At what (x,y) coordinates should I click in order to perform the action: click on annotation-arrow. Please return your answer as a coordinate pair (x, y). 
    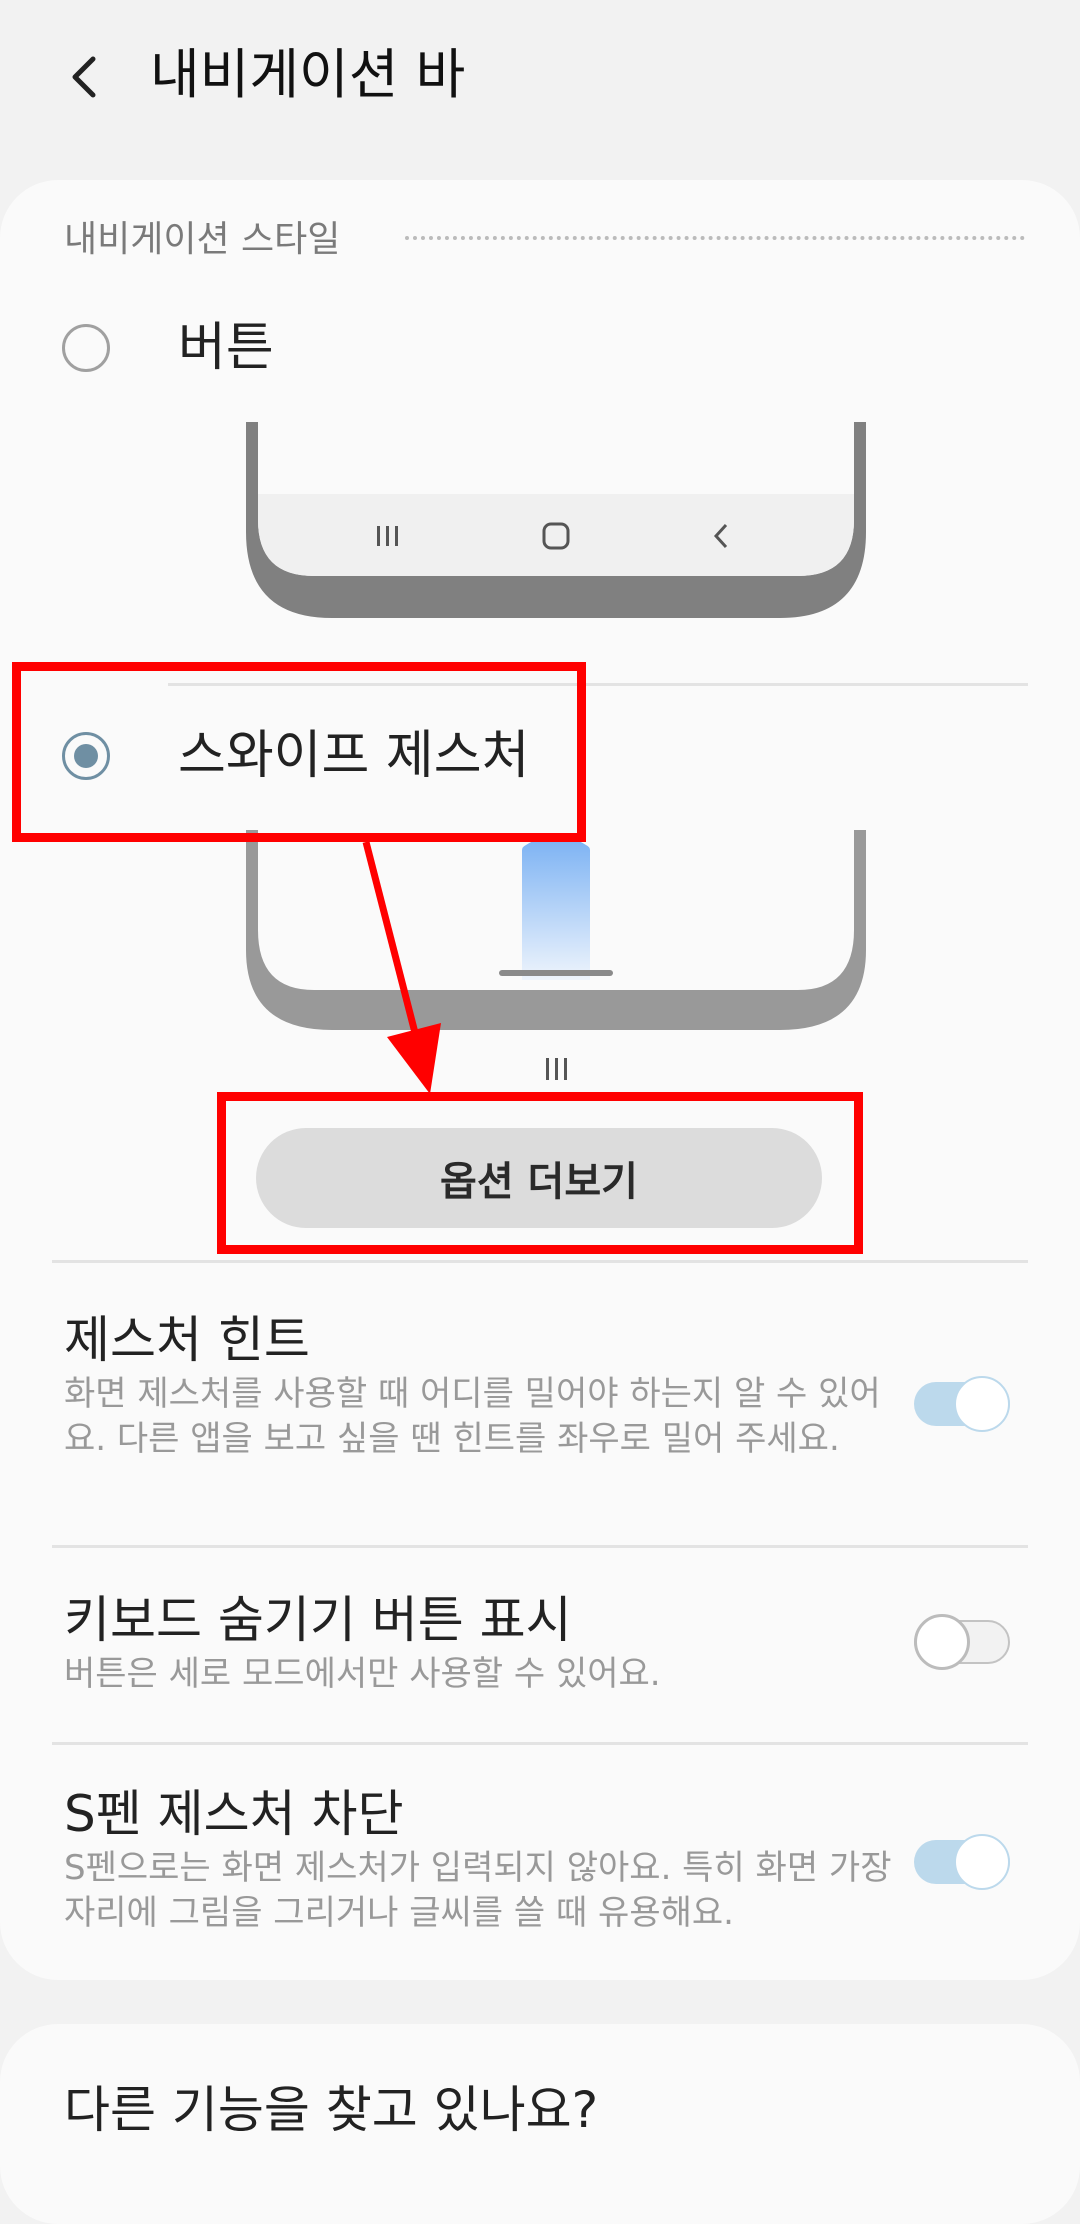
    Looking at the image, I should click on (401, 967).